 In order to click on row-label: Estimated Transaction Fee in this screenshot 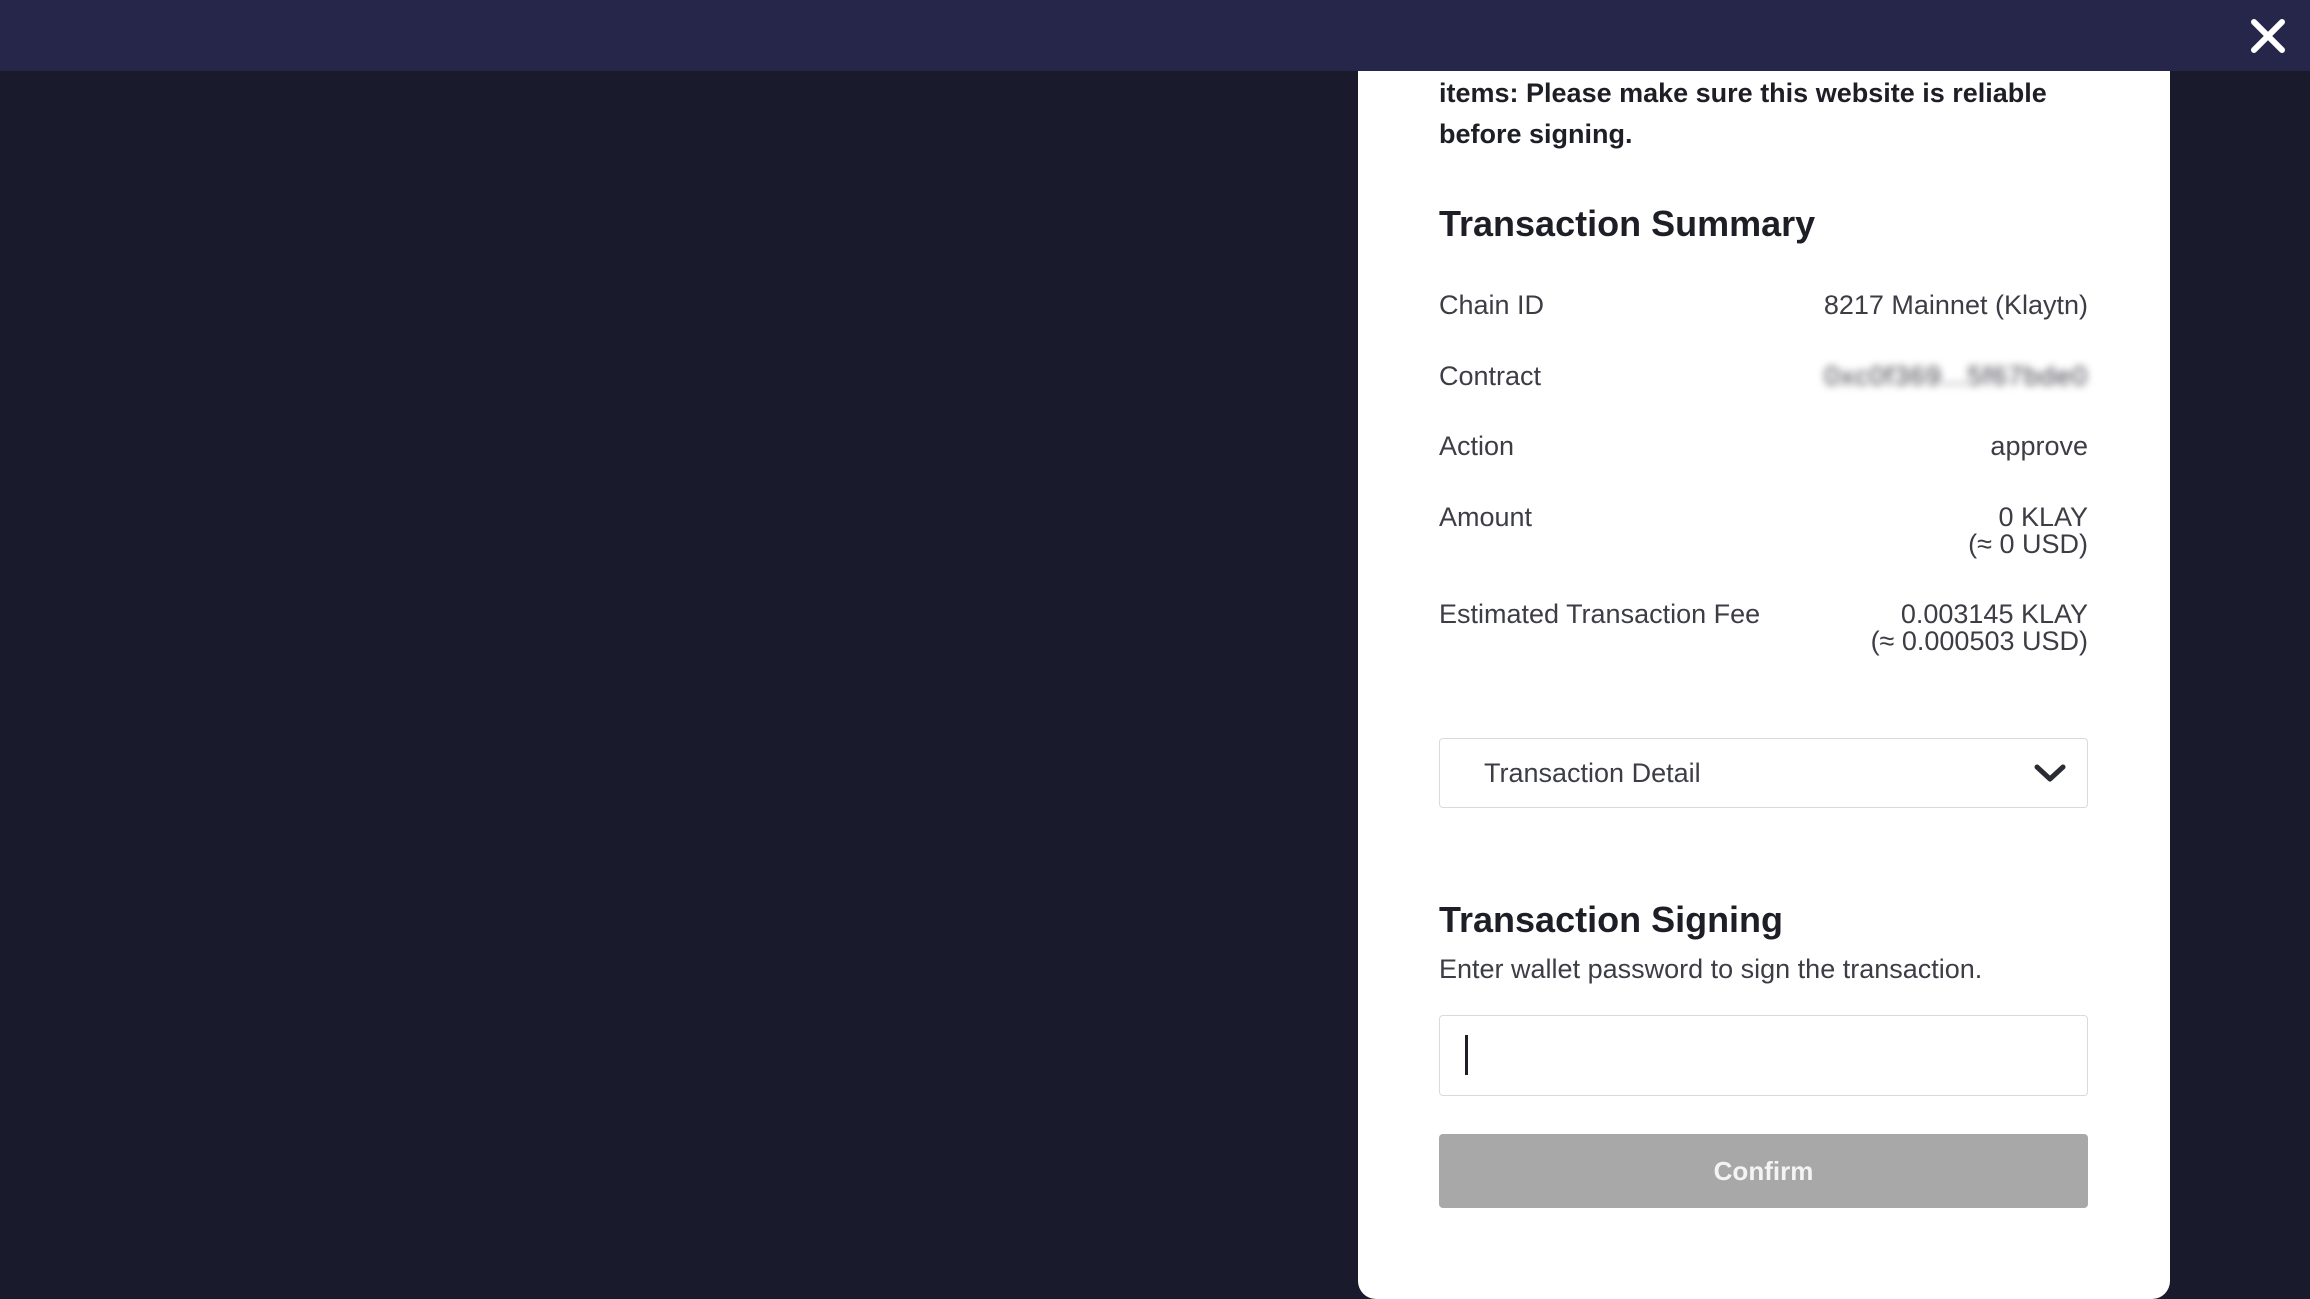, I will do `click(1600, 614)`.